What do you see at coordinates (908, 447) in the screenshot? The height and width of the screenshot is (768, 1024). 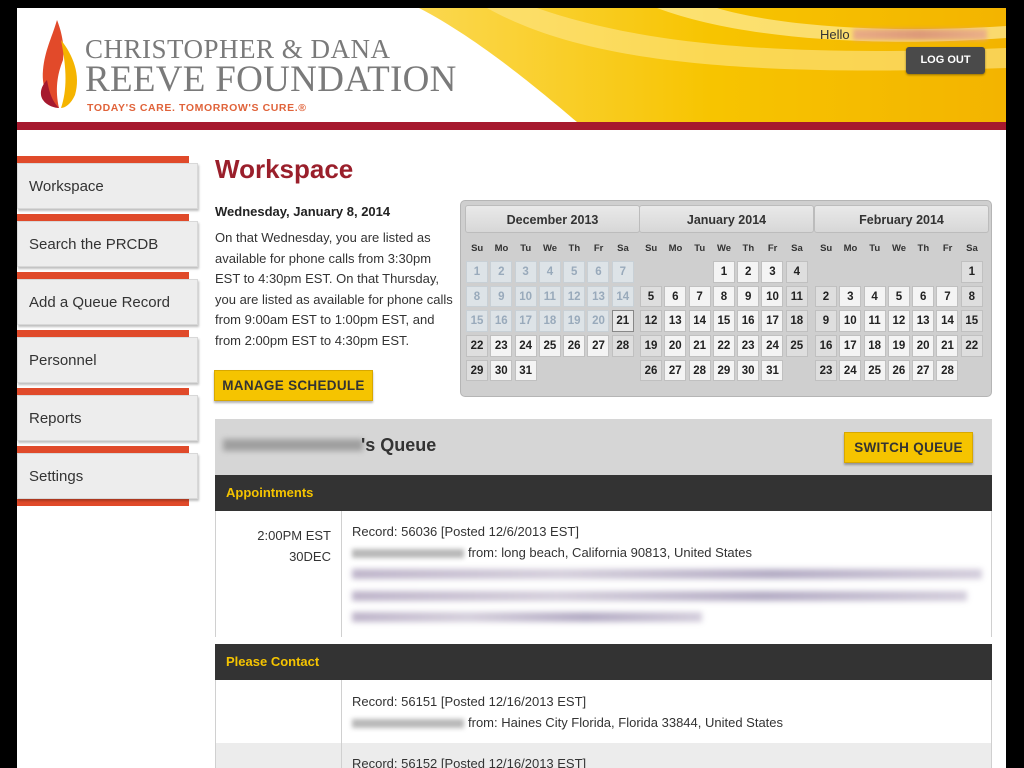 I see `switch-queue-button: SWITCH QUEUE` at bounding box center [908, 447].